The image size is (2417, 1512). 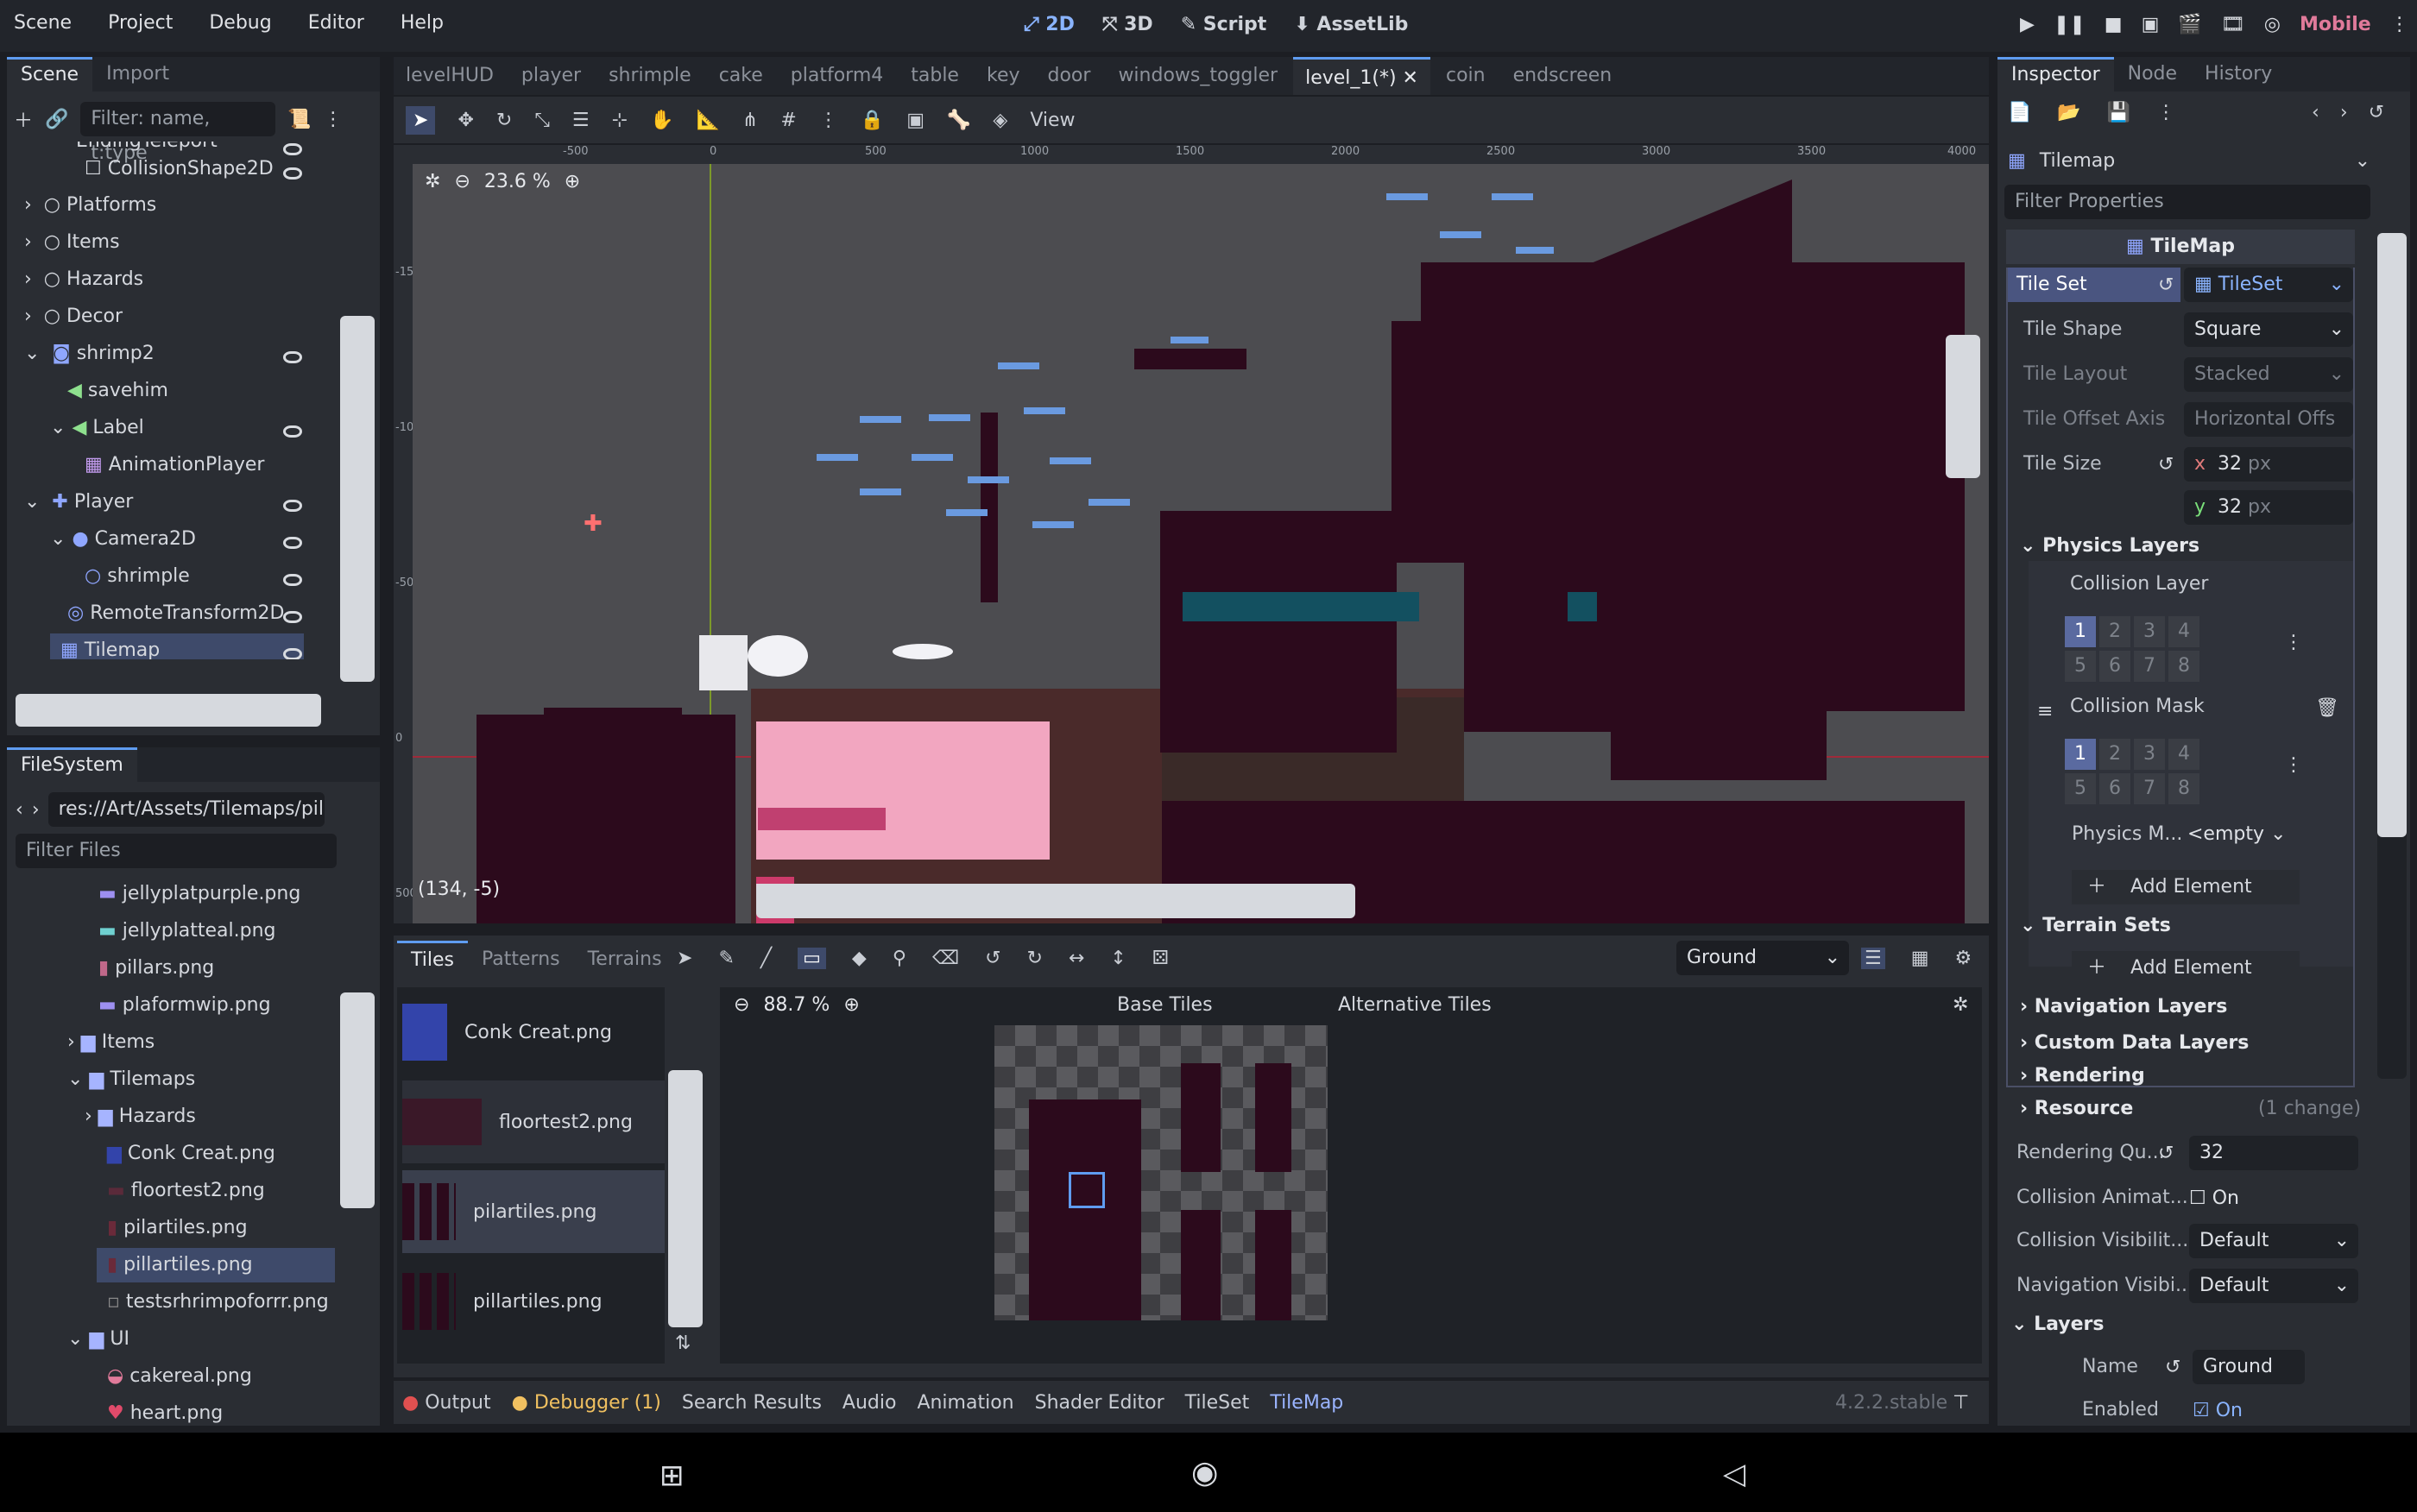 I want to click on mask-bit: 2, so click(x=2114, y=754).